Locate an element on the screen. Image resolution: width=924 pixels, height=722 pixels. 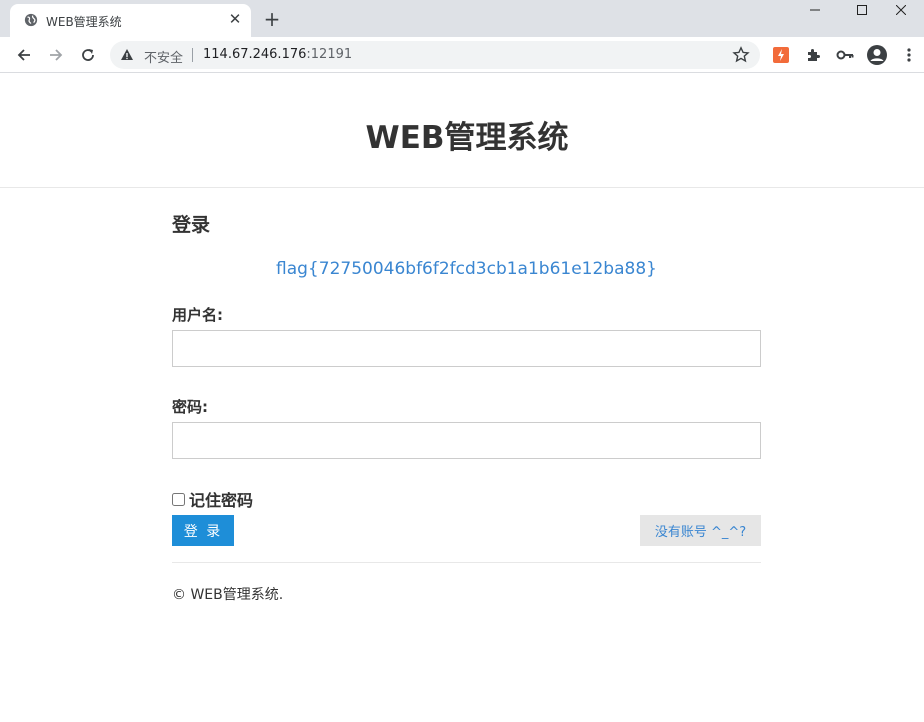
username-label: 用户名: is located at coordinates (197, 315).